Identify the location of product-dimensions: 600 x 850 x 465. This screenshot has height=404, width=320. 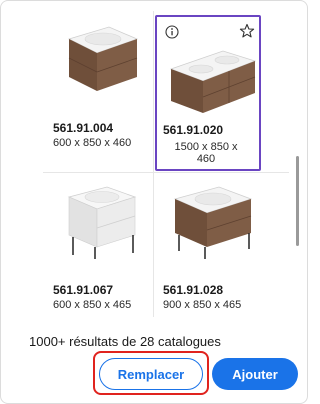
(92, 305).